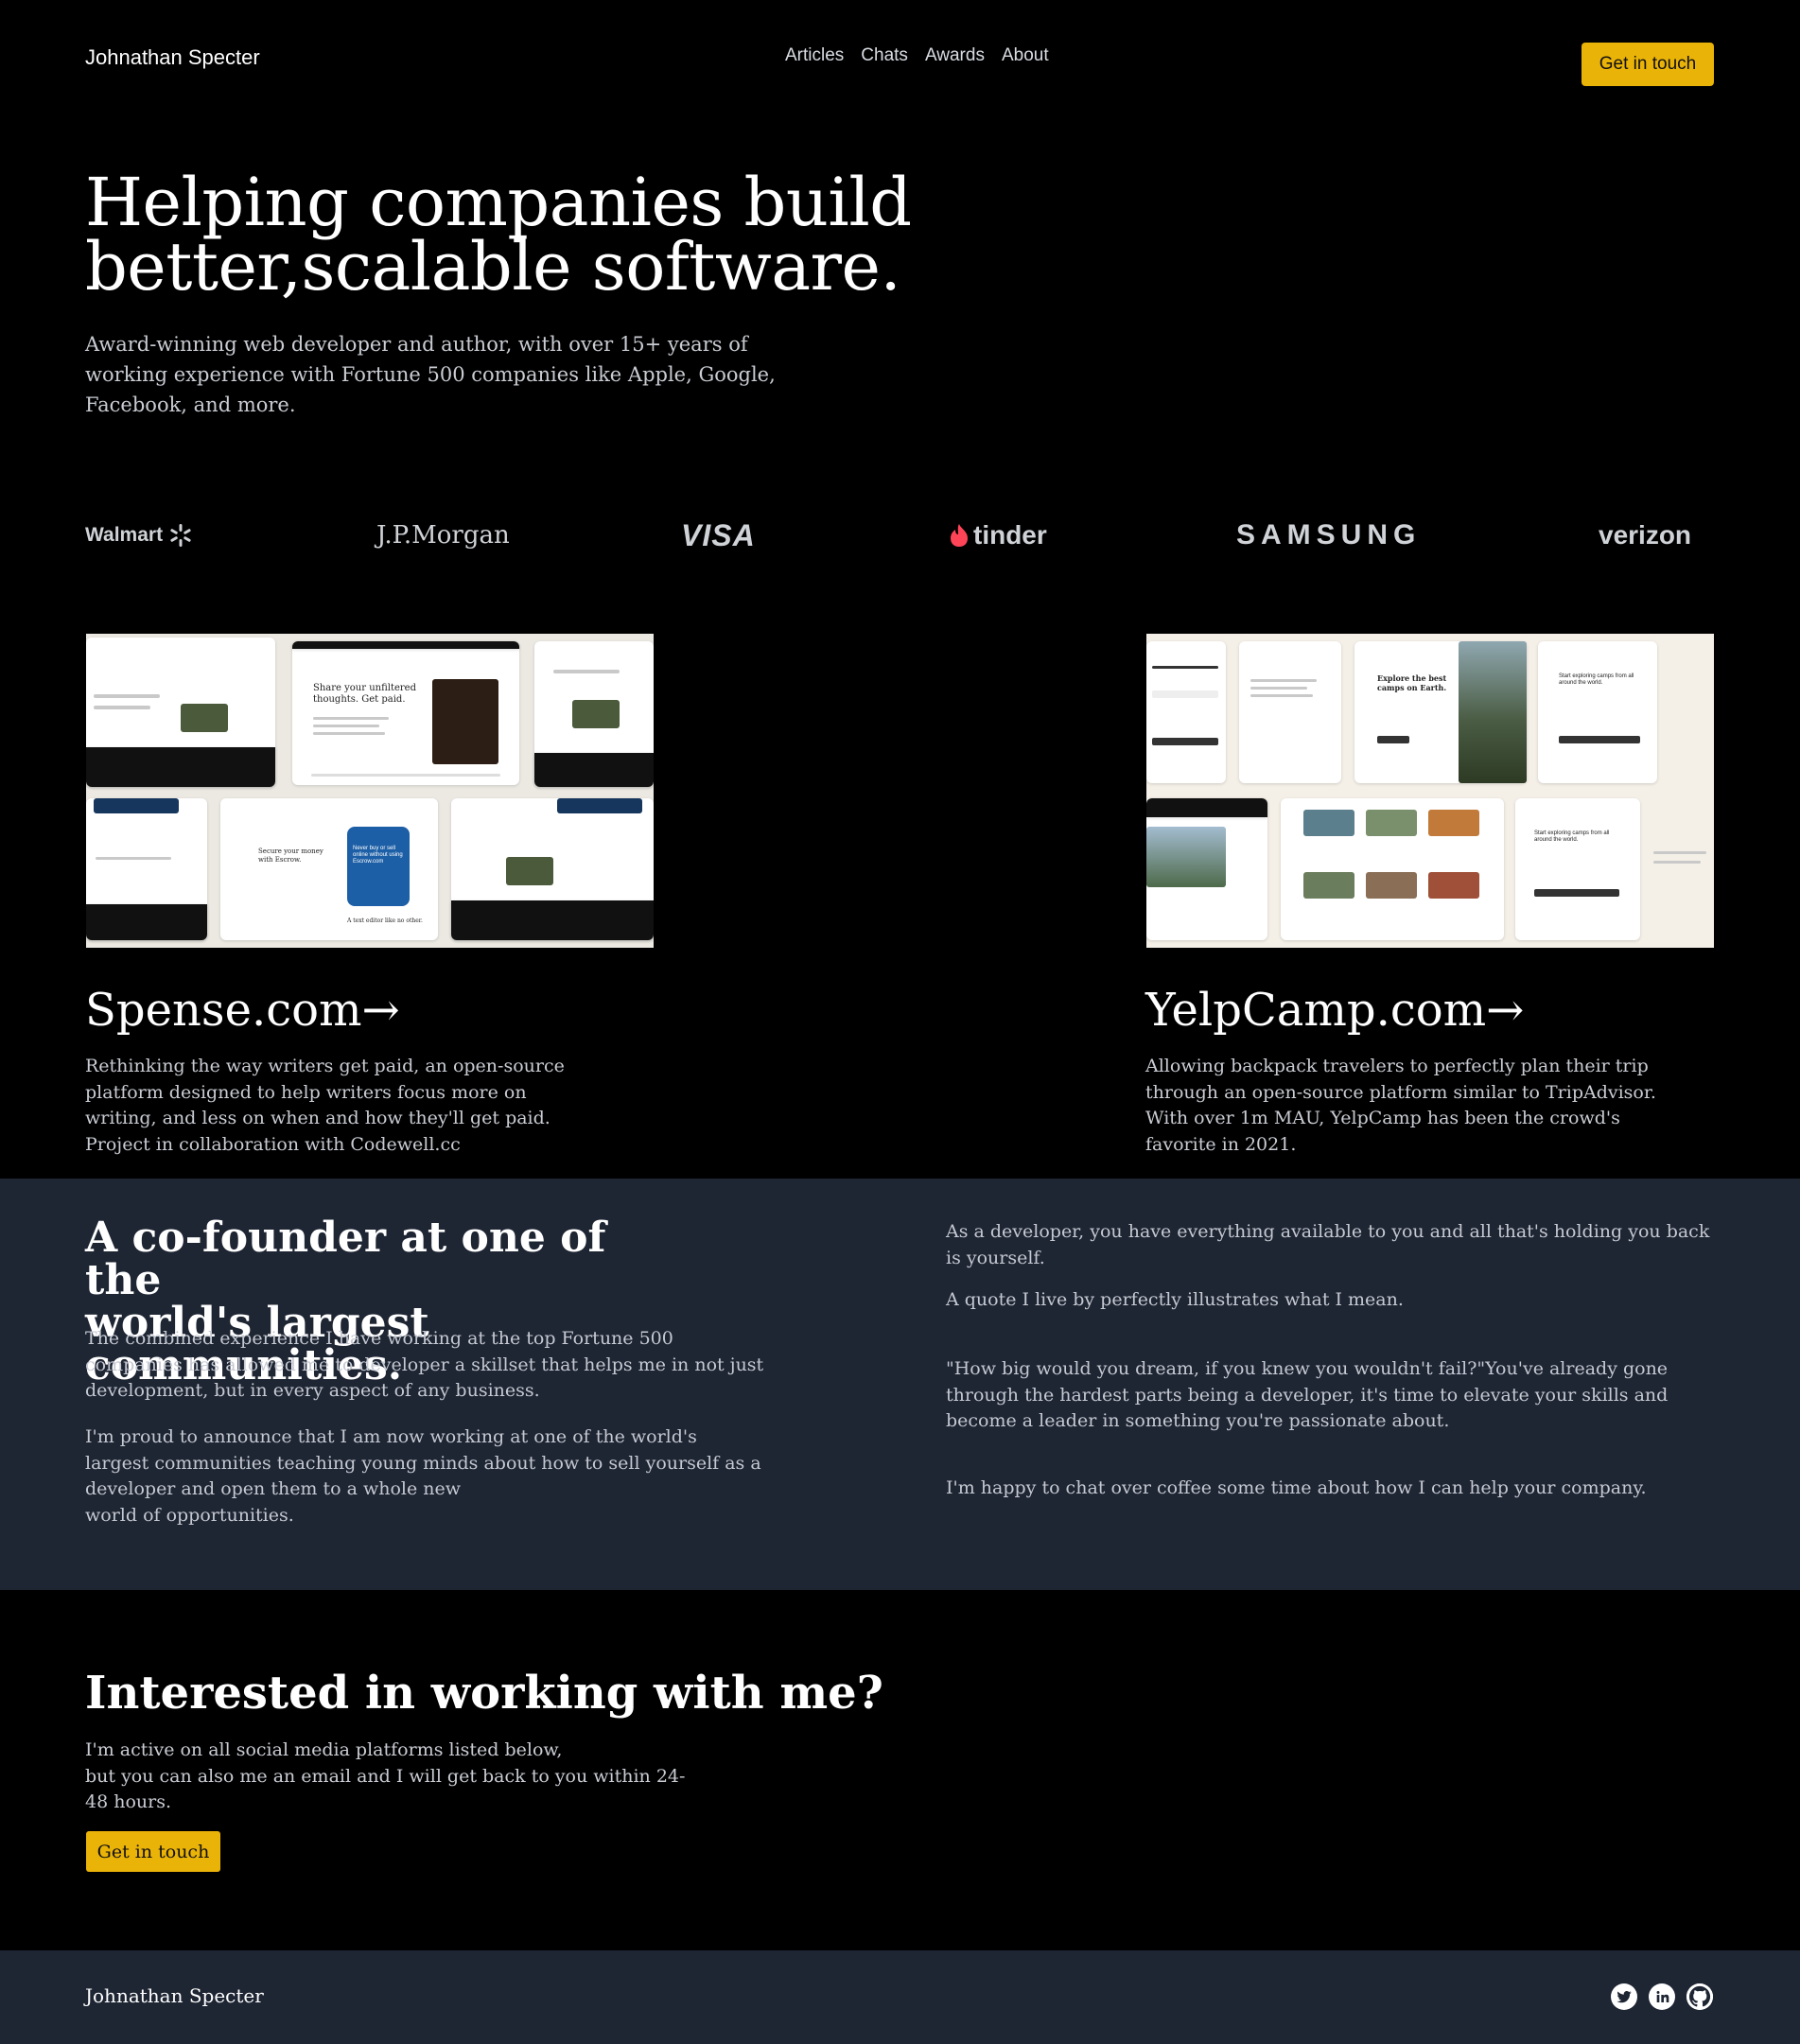 The width and height of the screenshot is (1800, 2044). Describe the element at coordinates (955, 55) in the screenshot. I see `nav-awards: Awards` at that location.